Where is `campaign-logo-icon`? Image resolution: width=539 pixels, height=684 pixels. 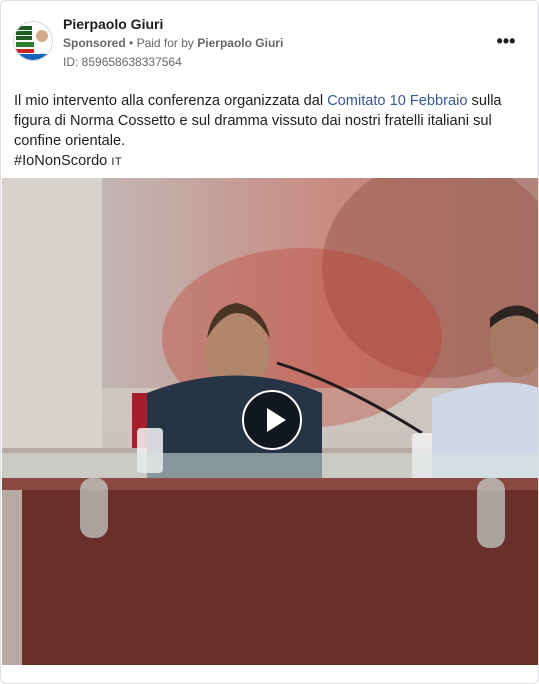 campaign-logo-icon is located at coordinates (33, 41).